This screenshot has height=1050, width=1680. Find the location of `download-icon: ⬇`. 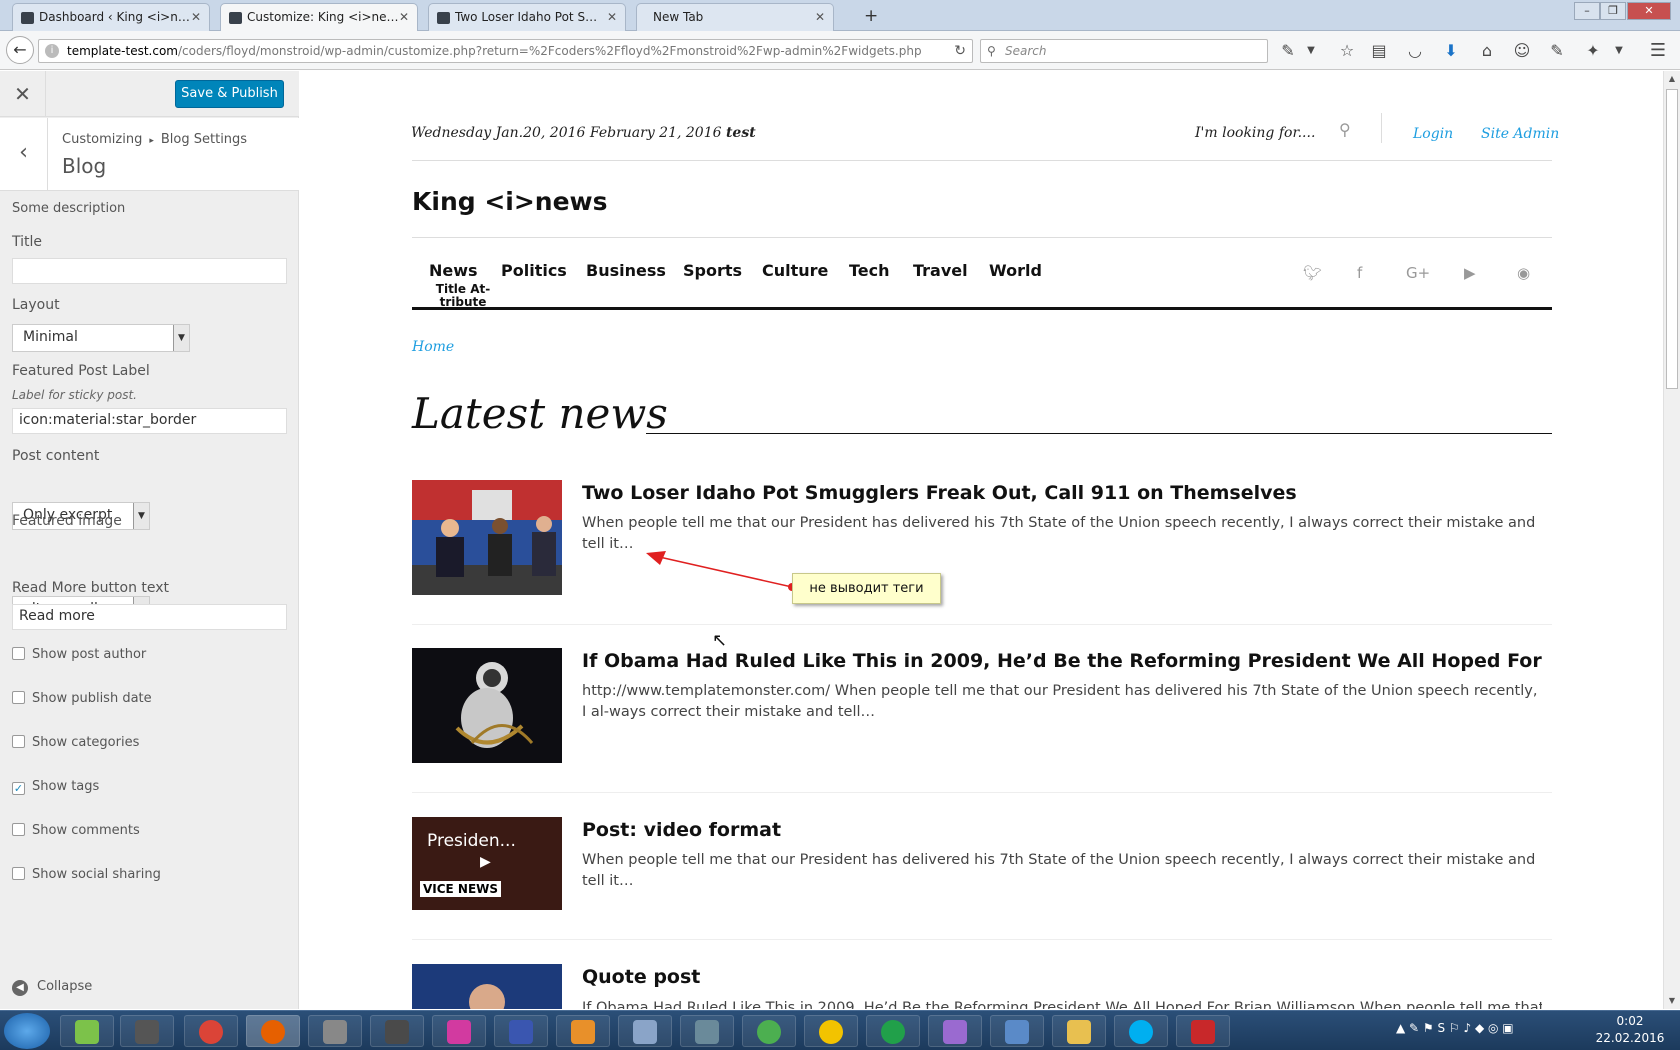

download-icon: ⬇ is located at coordinates (1451, 51).